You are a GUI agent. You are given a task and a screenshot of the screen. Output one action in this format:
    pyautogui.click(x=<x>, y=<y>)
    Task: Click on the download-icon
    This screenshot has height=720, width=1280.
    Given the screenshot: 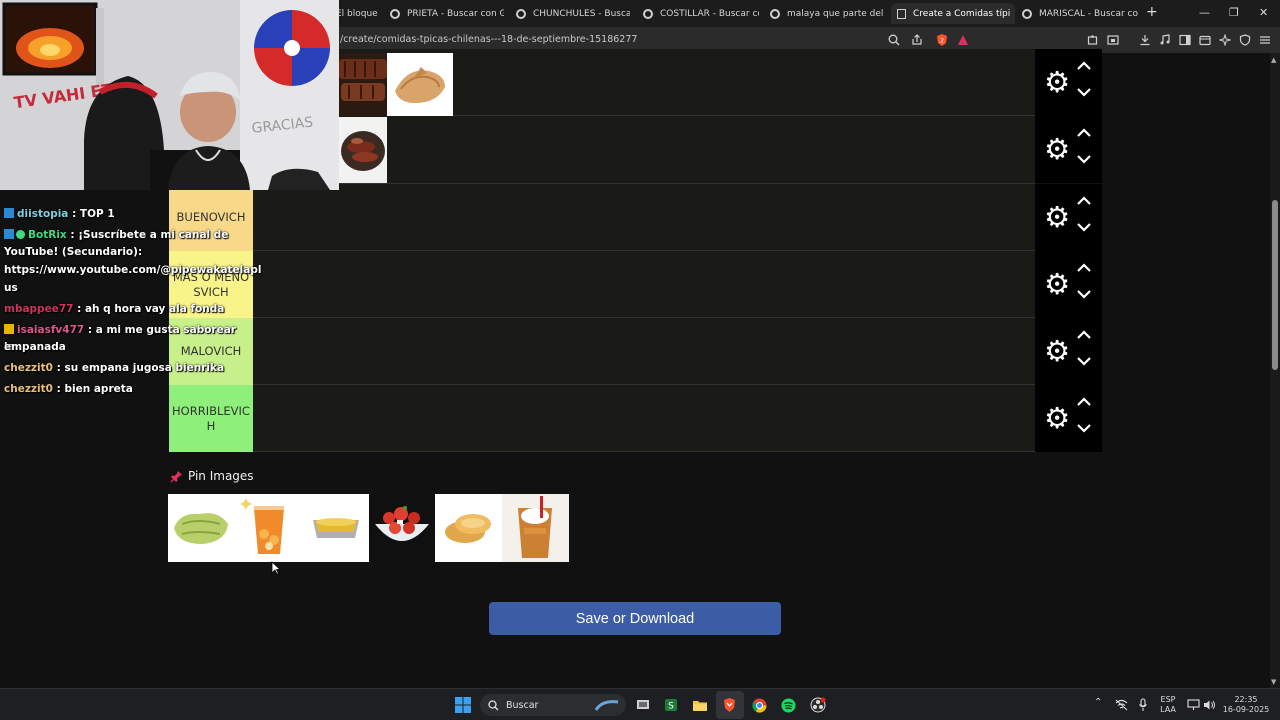 What is the action you would take?
    pyautogui.click(x=1145, y=40)
    